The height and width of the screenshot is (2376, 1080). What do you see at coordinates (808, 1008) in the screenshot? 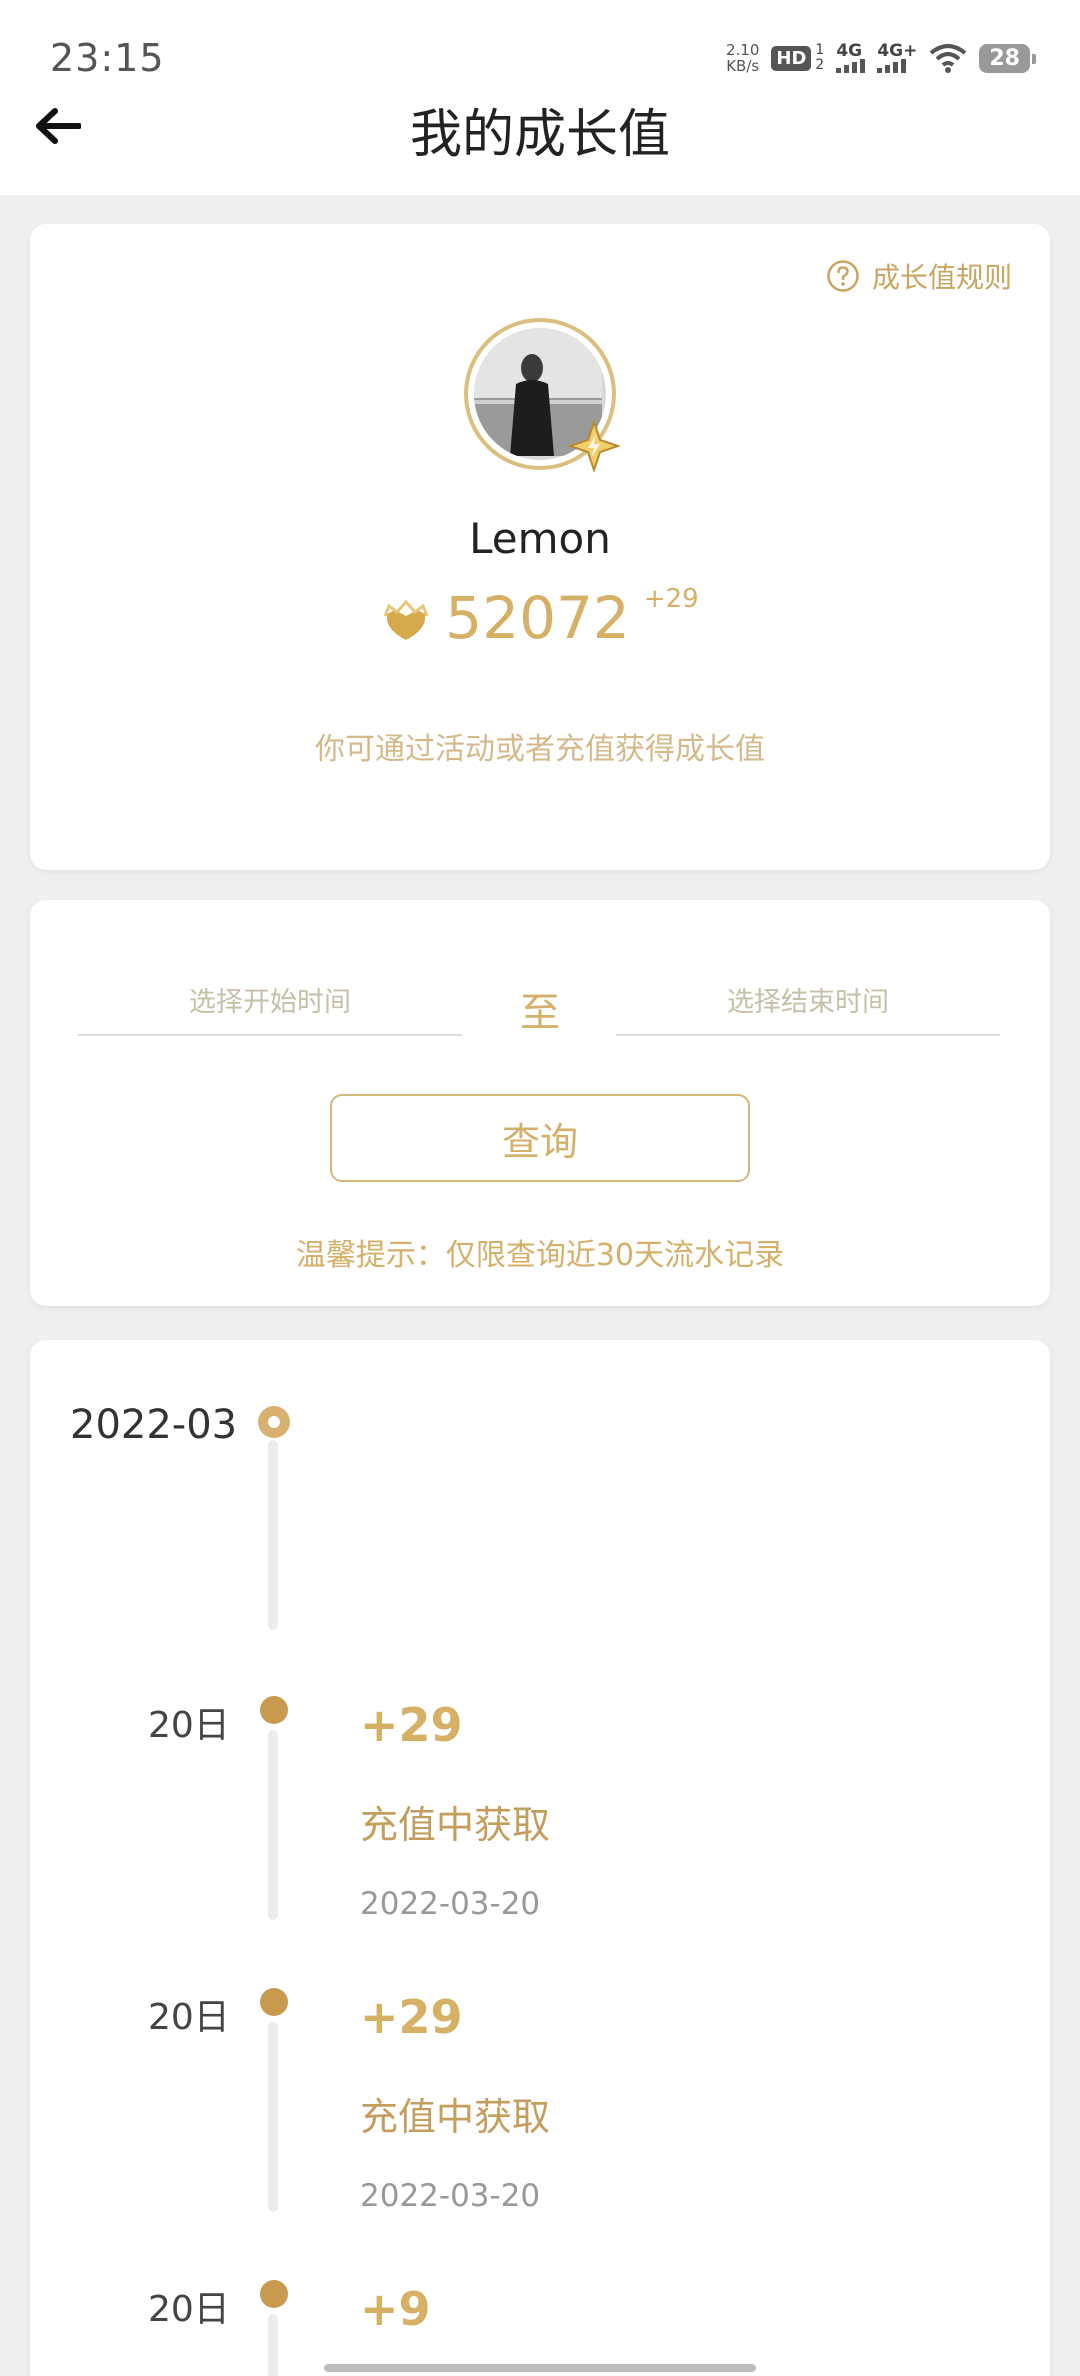
I see `end-date-input: 选择结束时间` at bounding box center [808, 1008].